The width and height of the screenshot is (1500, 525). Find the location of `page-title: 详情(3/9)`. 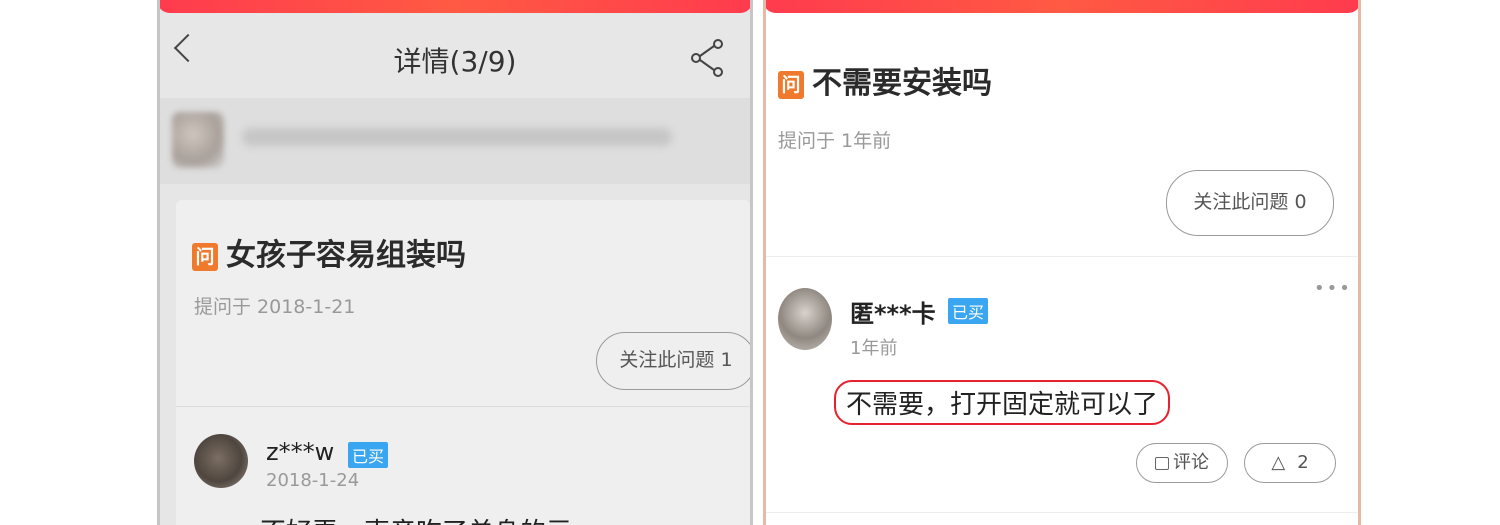

page-title: 详情(3/9) is located at coordinates (455, 61).